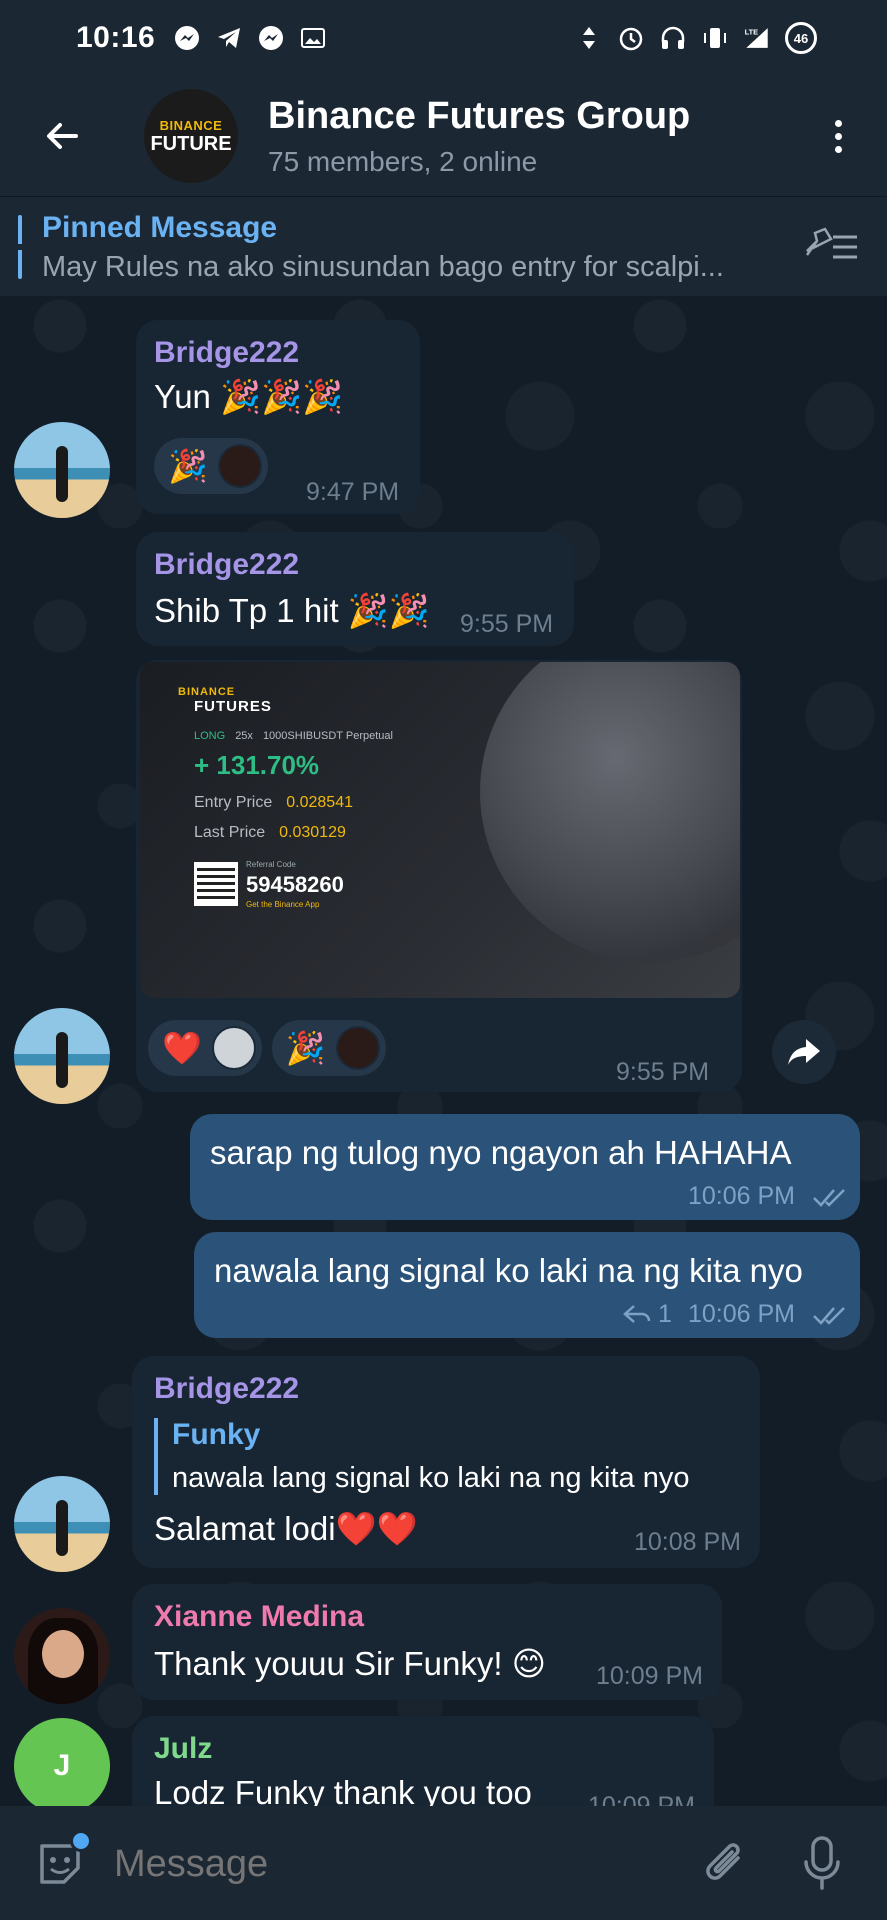  What do you see at coordinates (757, 38) in the screenshot?
I see `signal-icon: LTE` at bounding box center [757, 38].